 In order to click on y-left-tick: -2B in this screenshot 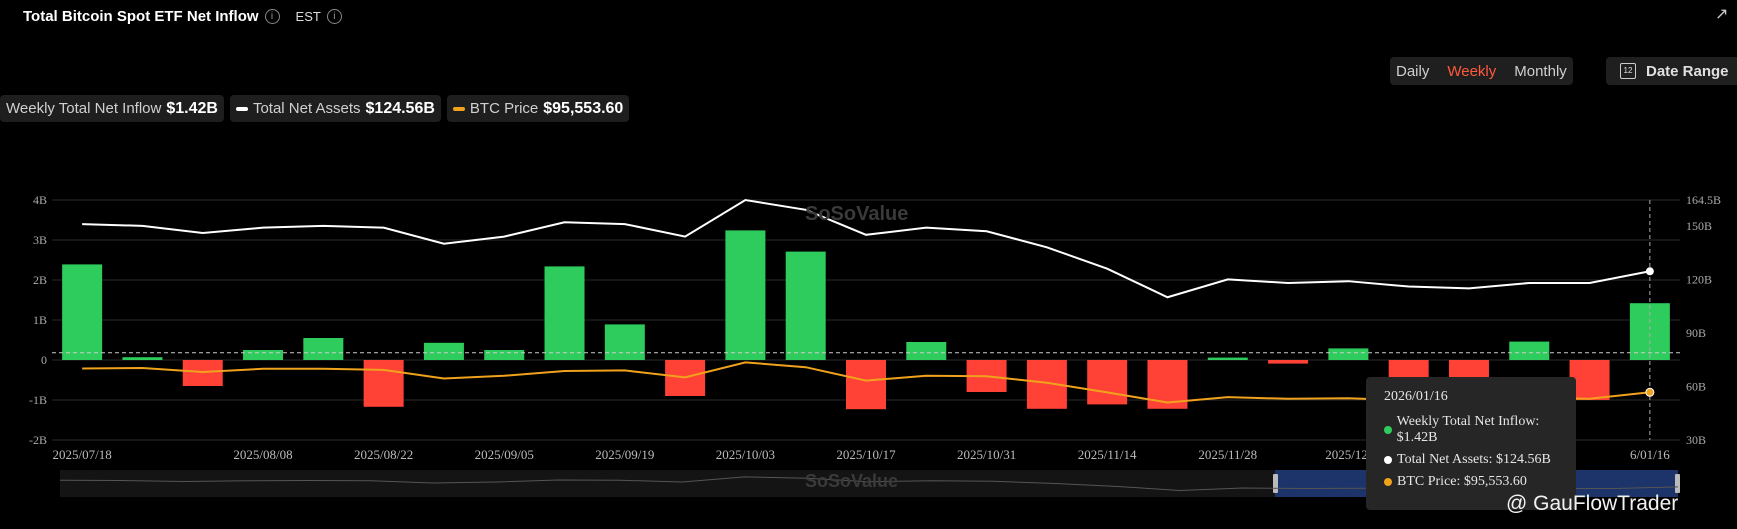, I will do `click(38, 440)`.